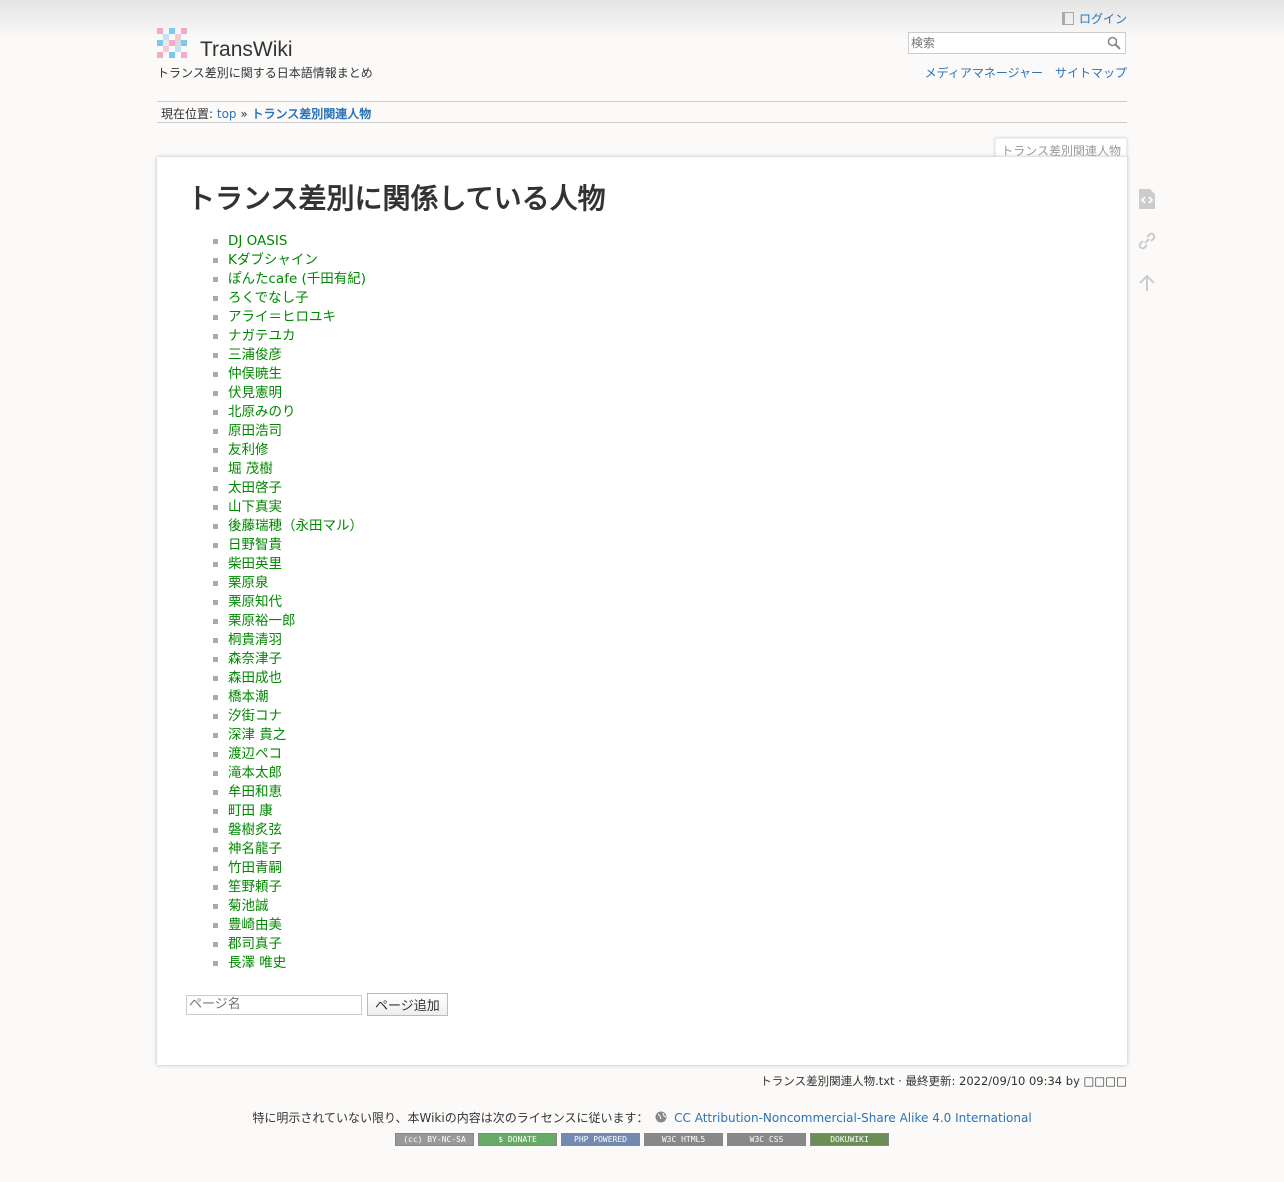  What do you see at coordinates (289, 811) in the screenshot?
I see `list-item: 町田 康` at bounding box center [289, 811].